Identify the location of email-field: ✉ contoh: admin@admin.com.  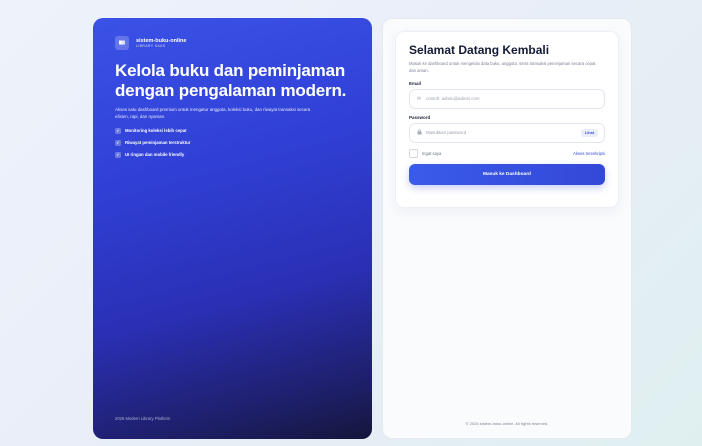
(507, 98).